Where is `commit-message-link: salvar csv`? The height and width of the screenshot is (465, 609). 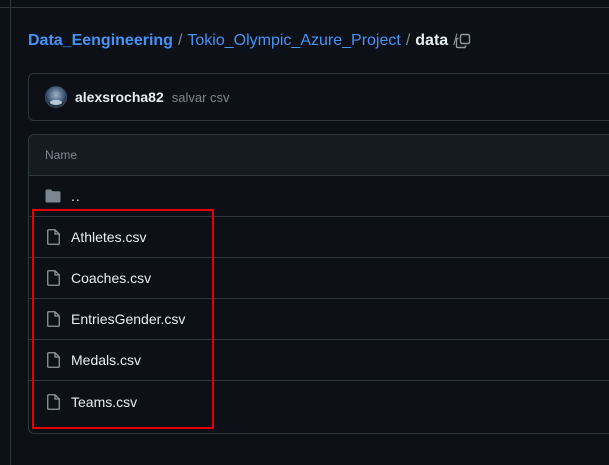
commit-message-link: salvar csv is located at coordinates (201, 97).